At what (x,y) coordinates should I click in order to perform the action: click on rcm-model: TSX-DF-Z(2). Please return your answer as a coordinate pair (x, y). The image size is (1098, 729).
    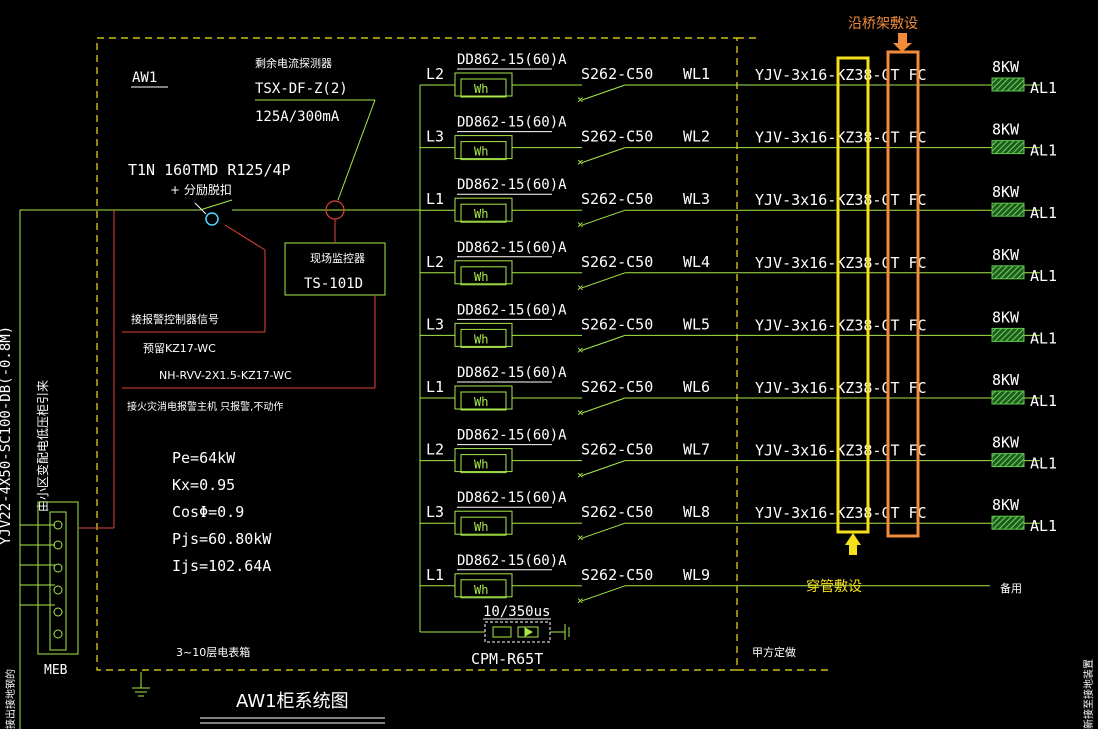
    Looking at the image, I should click on (301, 89).